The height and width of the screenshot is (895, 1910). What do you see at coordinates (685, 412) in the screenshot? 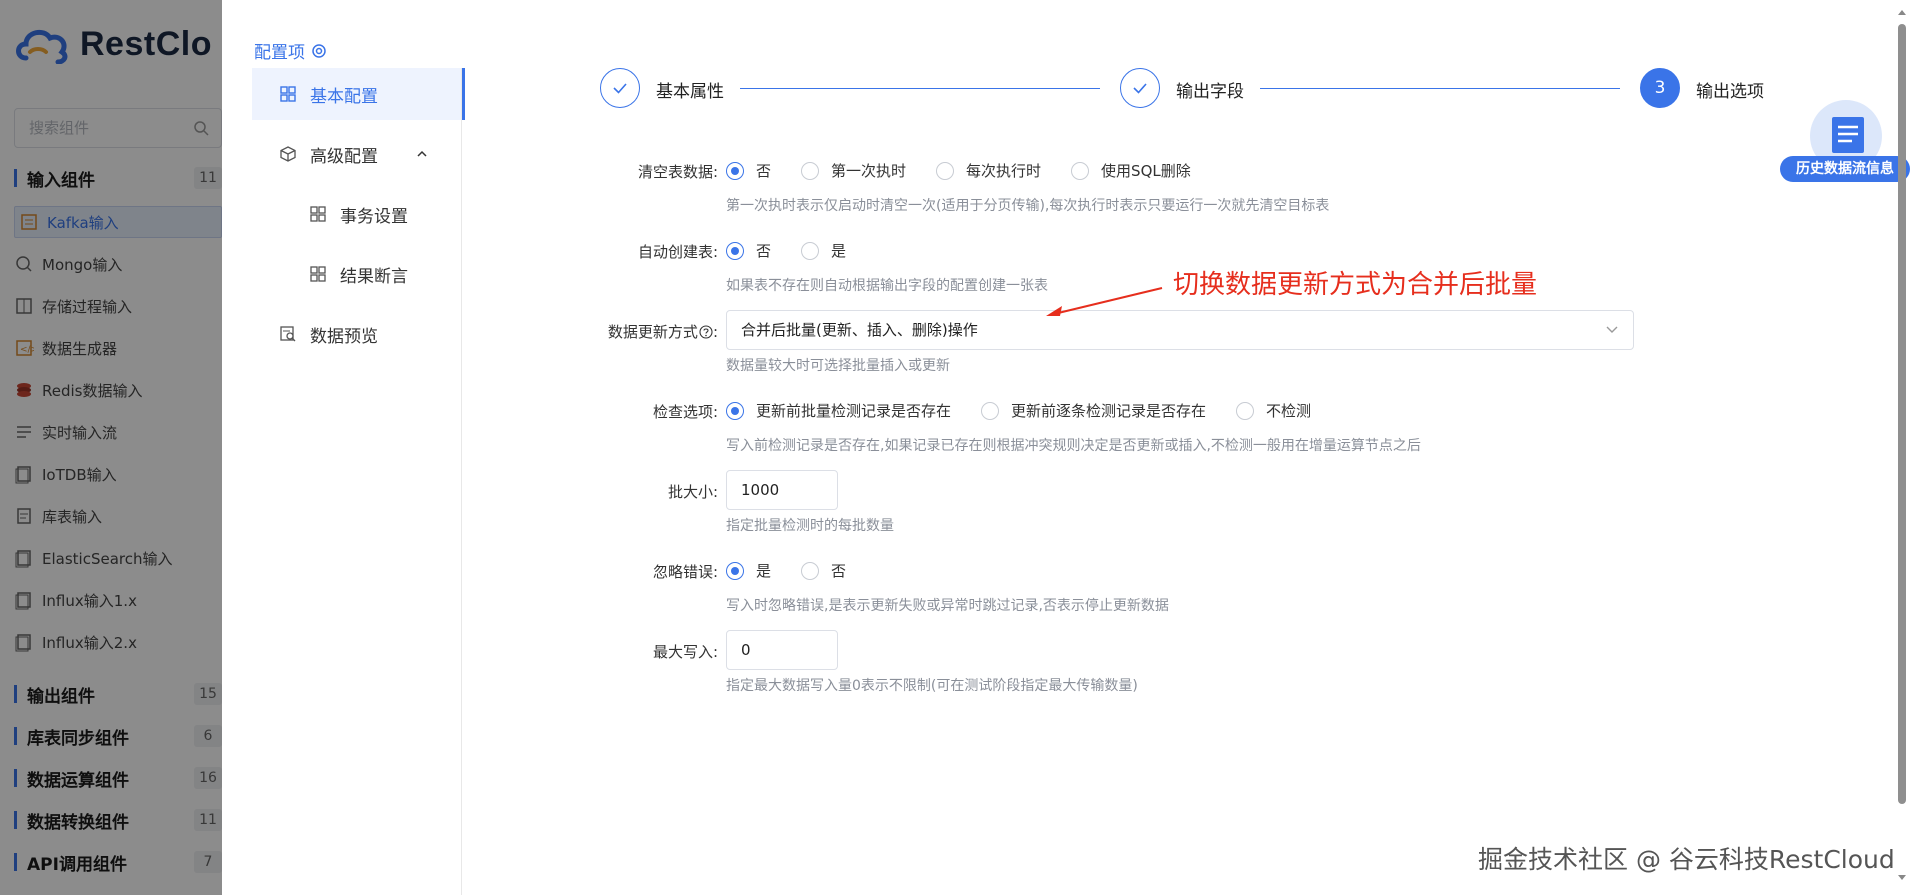
I see `check-option-label: 检查选项:` at bounding box center [685, 412].